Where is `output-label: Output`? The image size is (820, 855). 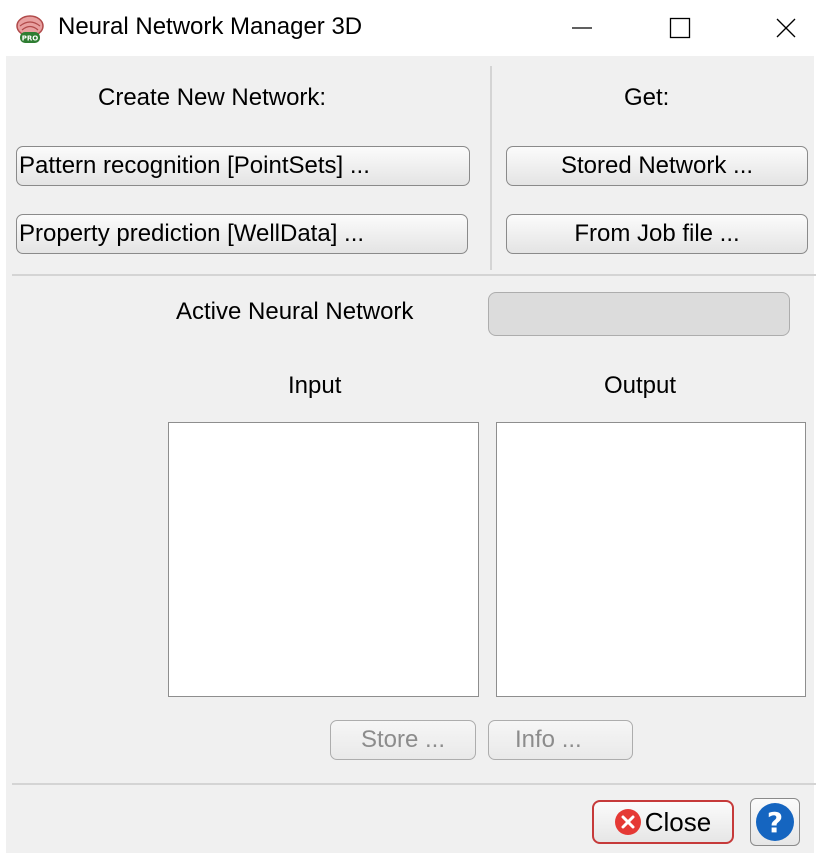
output-label: Output is located at coordinates (640, 385).